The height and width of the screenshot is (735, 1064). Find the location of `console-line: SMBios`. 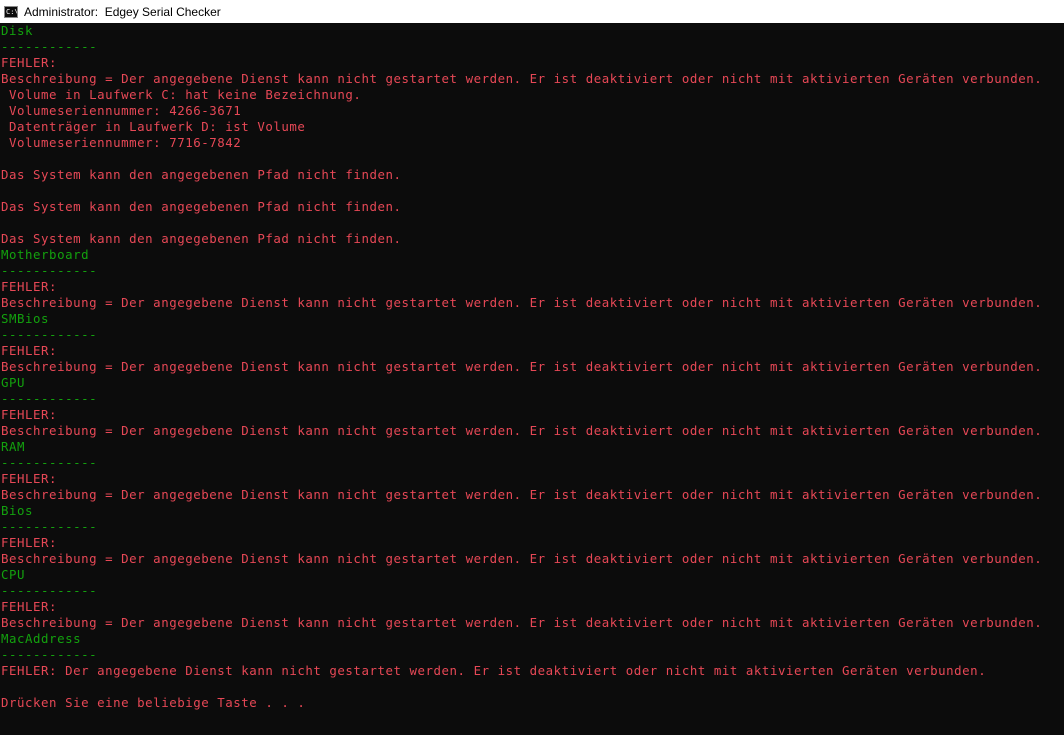

console-line: SMBios is located at coordinates (25, 318).